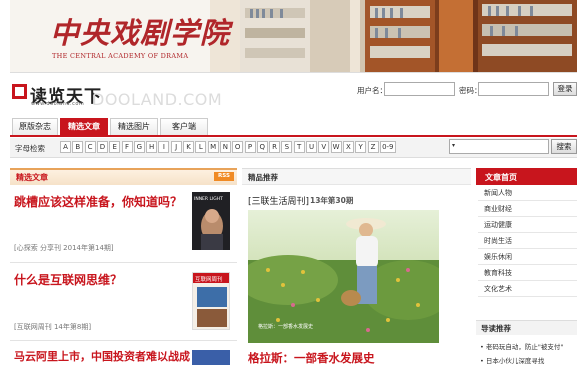 The width and height of the screenshot is (577, 365). I want to click on letter-index-q: Q, so click(262, 147).